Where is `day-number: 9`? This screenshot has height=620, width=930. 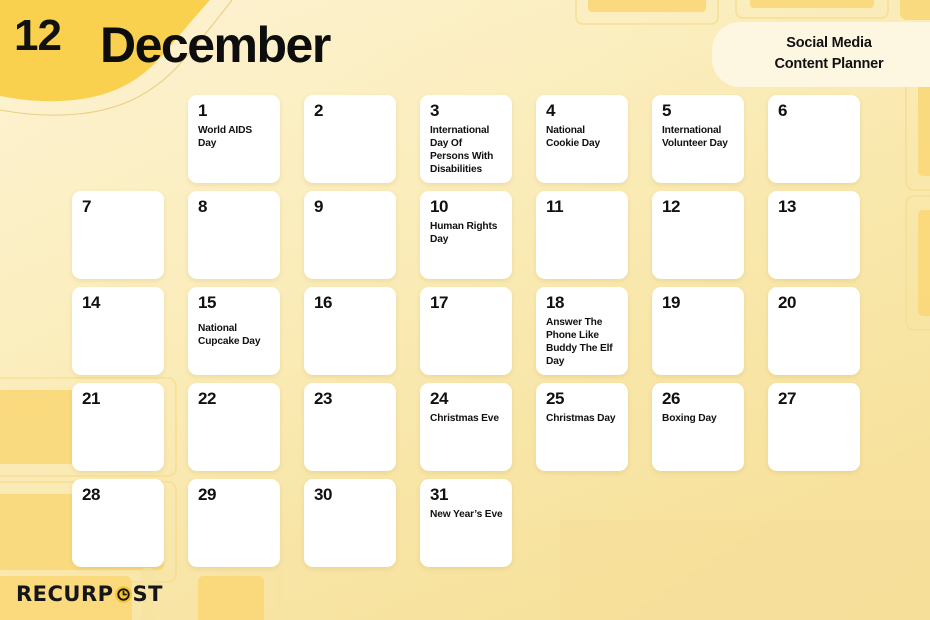 day-number: 9 is located at coordinates (319, 206).